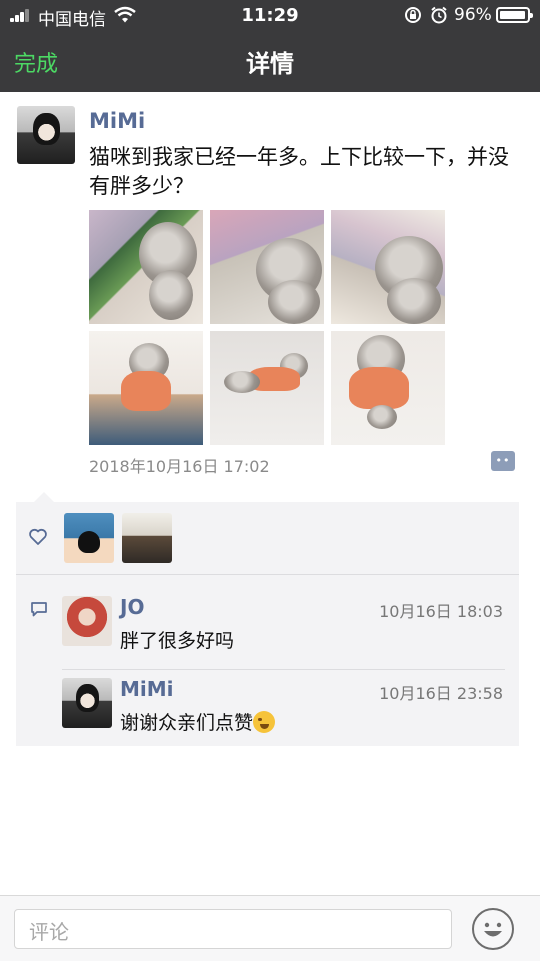 This screenshot has height=961, width=540. I want to click on comment-divider, so click(283, 669).